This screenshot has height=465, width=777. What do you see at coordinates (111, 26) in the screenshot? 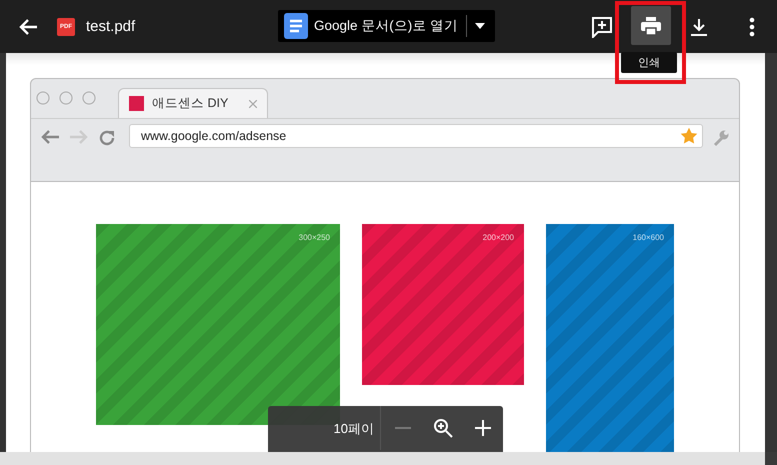
I see `file-name: test.pdf` at bounding box center [111, 26].